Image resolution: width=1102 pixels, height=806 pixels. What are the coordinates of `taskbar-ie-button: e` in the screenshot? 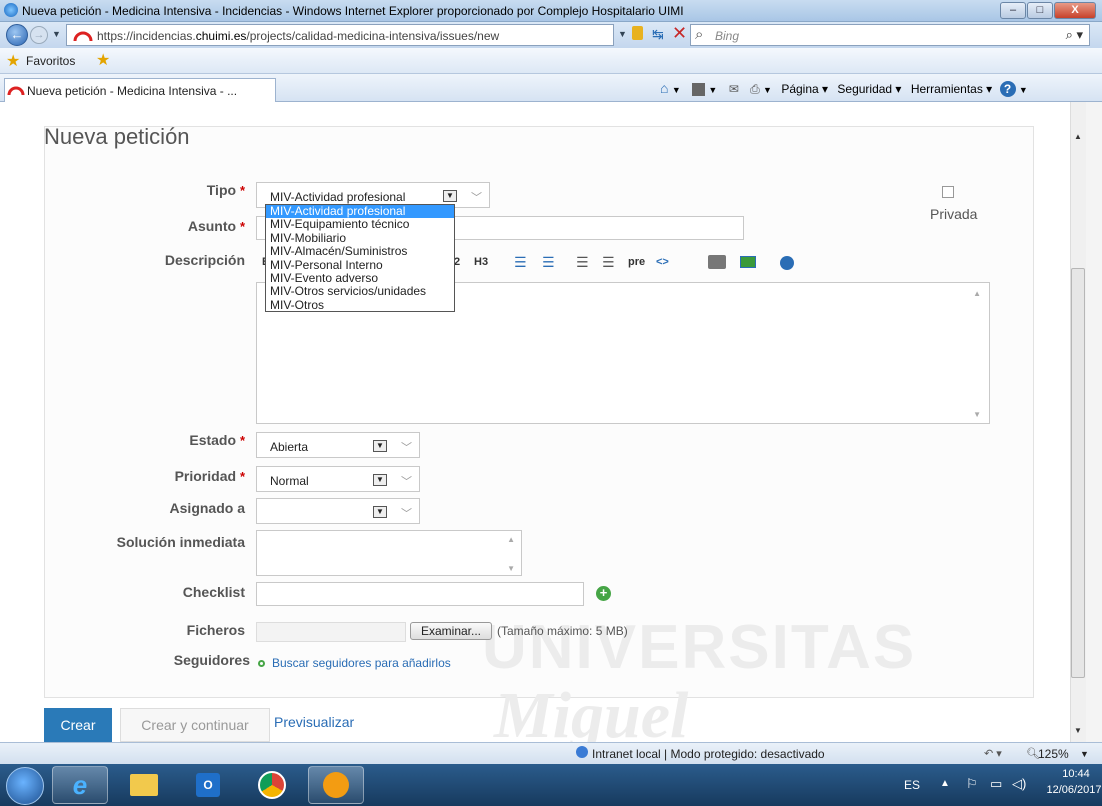 It's located at (80, 785).